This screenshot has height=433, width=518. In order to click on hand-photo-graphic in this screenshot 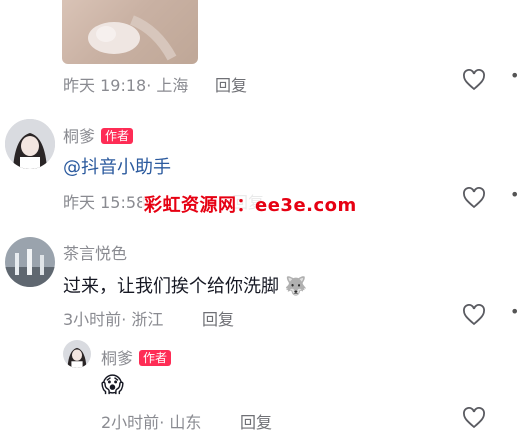, I will do `click(132, 38)`.